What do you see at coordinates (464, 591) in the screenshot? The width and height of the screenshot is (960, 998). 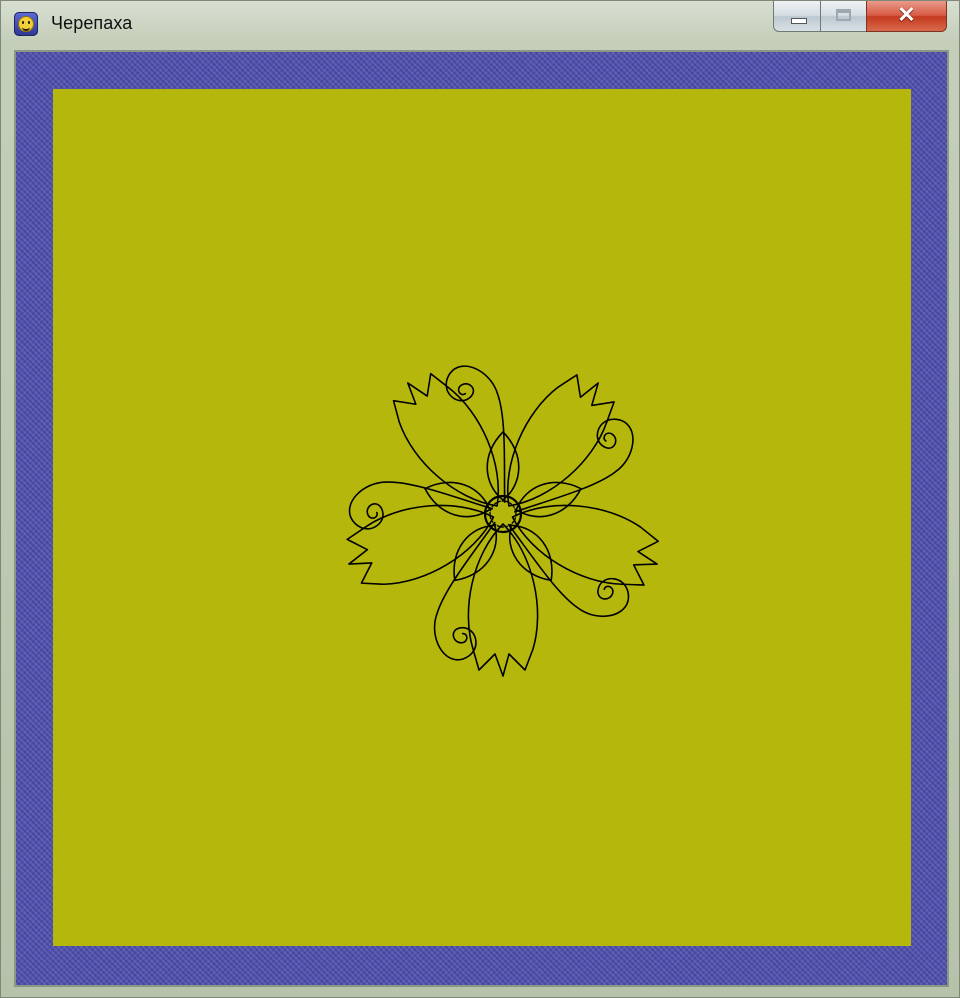 I see `tendril` at bounding box center [464, 591].